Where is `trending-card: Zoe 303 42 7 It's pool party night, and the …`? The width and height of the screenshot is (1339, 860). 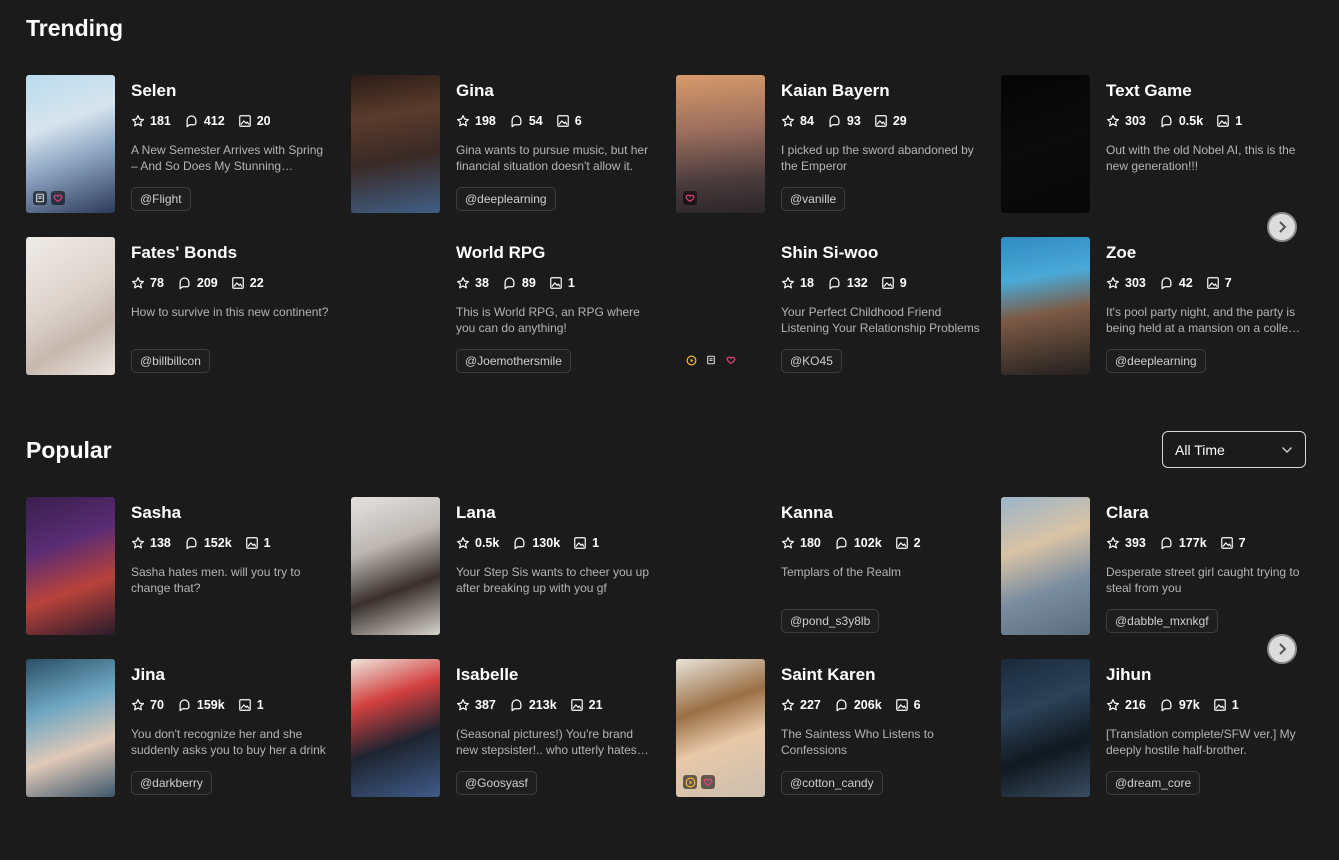
trending-card: Zoe 303 42 7 It's pool party night, and the … is located at coordinates (1153, 306).